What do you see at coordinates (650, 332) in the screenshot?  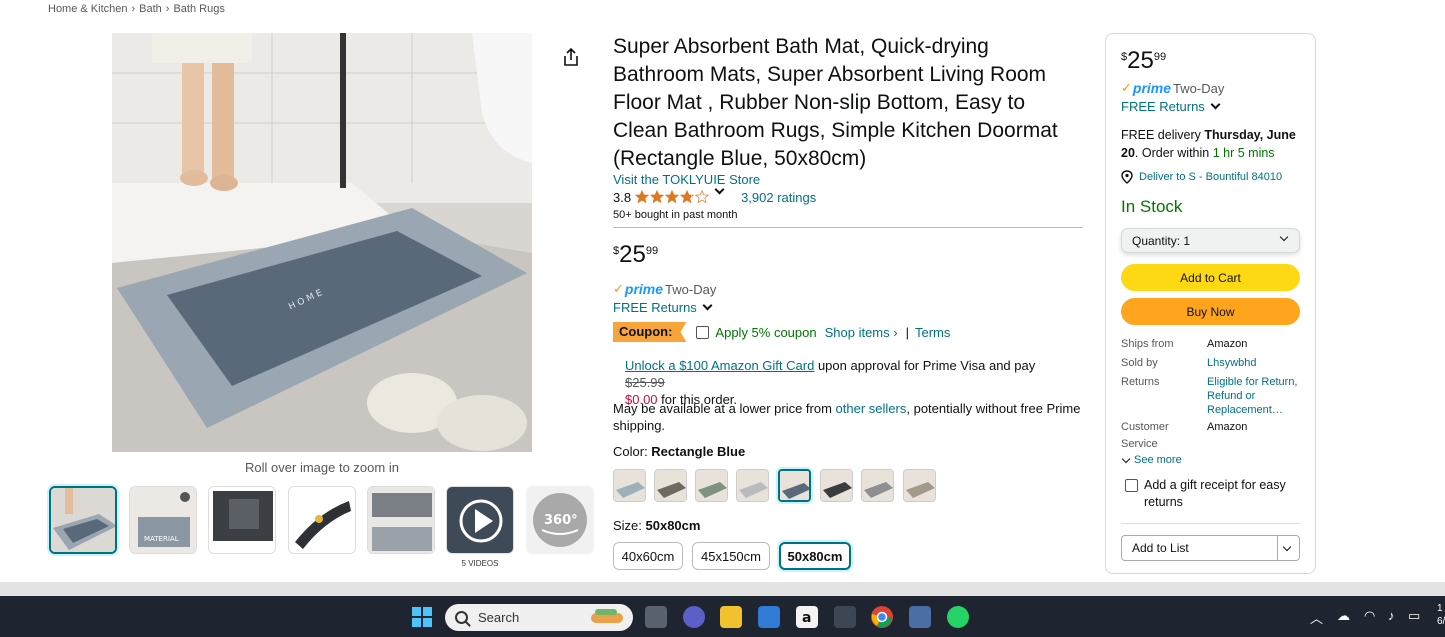 I see `coupon-badge: Coupon:` at bounding box center [650, 332].